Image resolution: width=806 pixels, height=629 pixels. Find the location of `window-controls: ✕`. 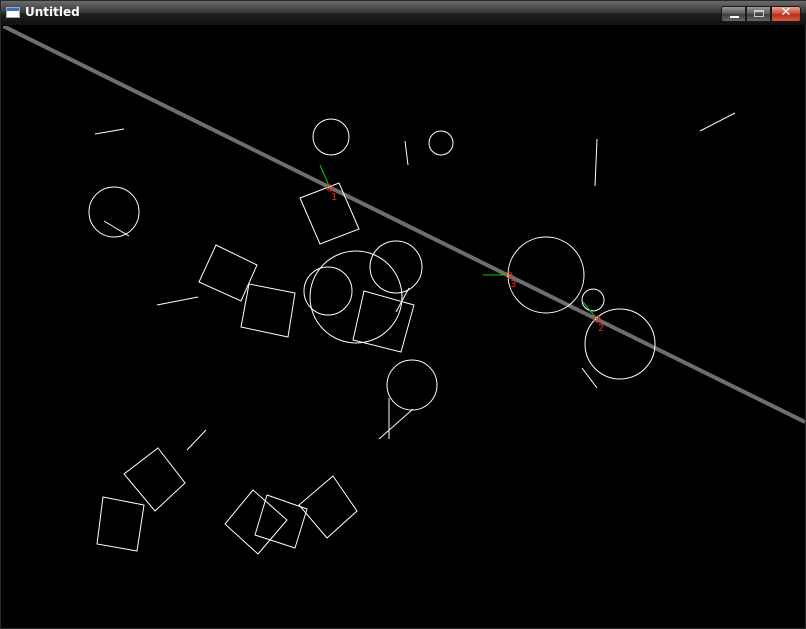

window-controls: ✕ is located at coordinates (761, 13).